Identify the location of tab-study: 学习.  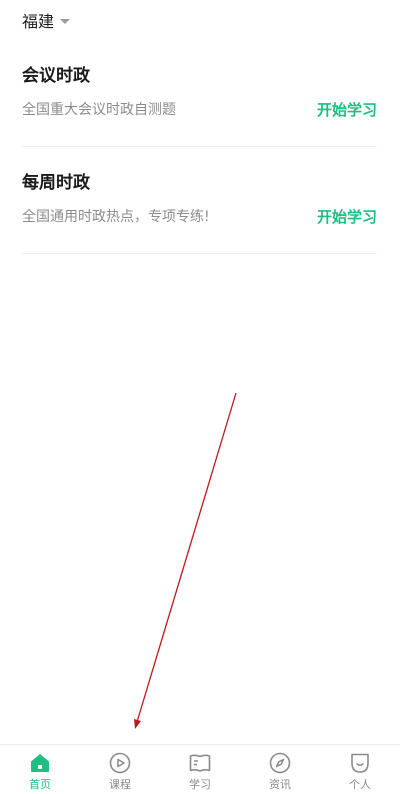
(200, 769).